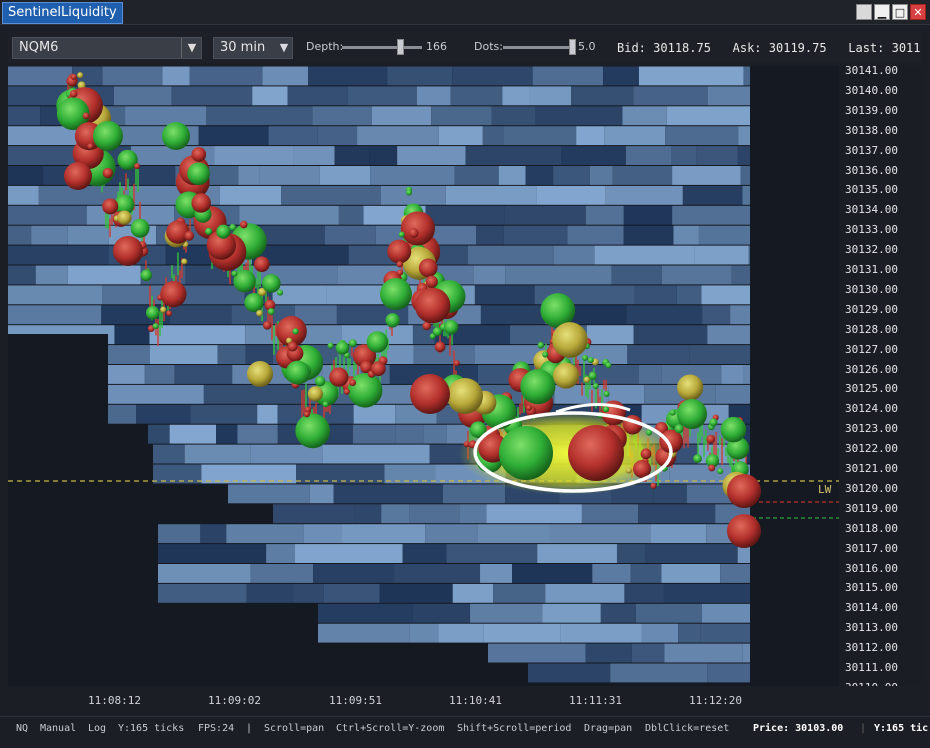  What do you see at coordinates (572, 47) in the screenshot?
I see `dots-slider-thumb` at bounding box center [572, 47].